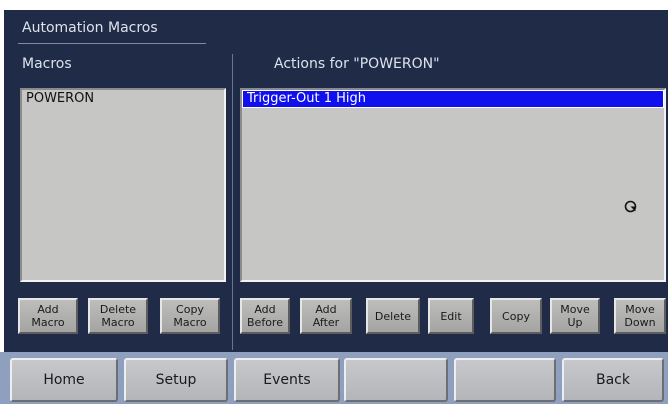 Image resolution: width=668 pixels, height=404 pixels. I want to click on actions-section-label: Actions for "POWERON", so click(357, 64).